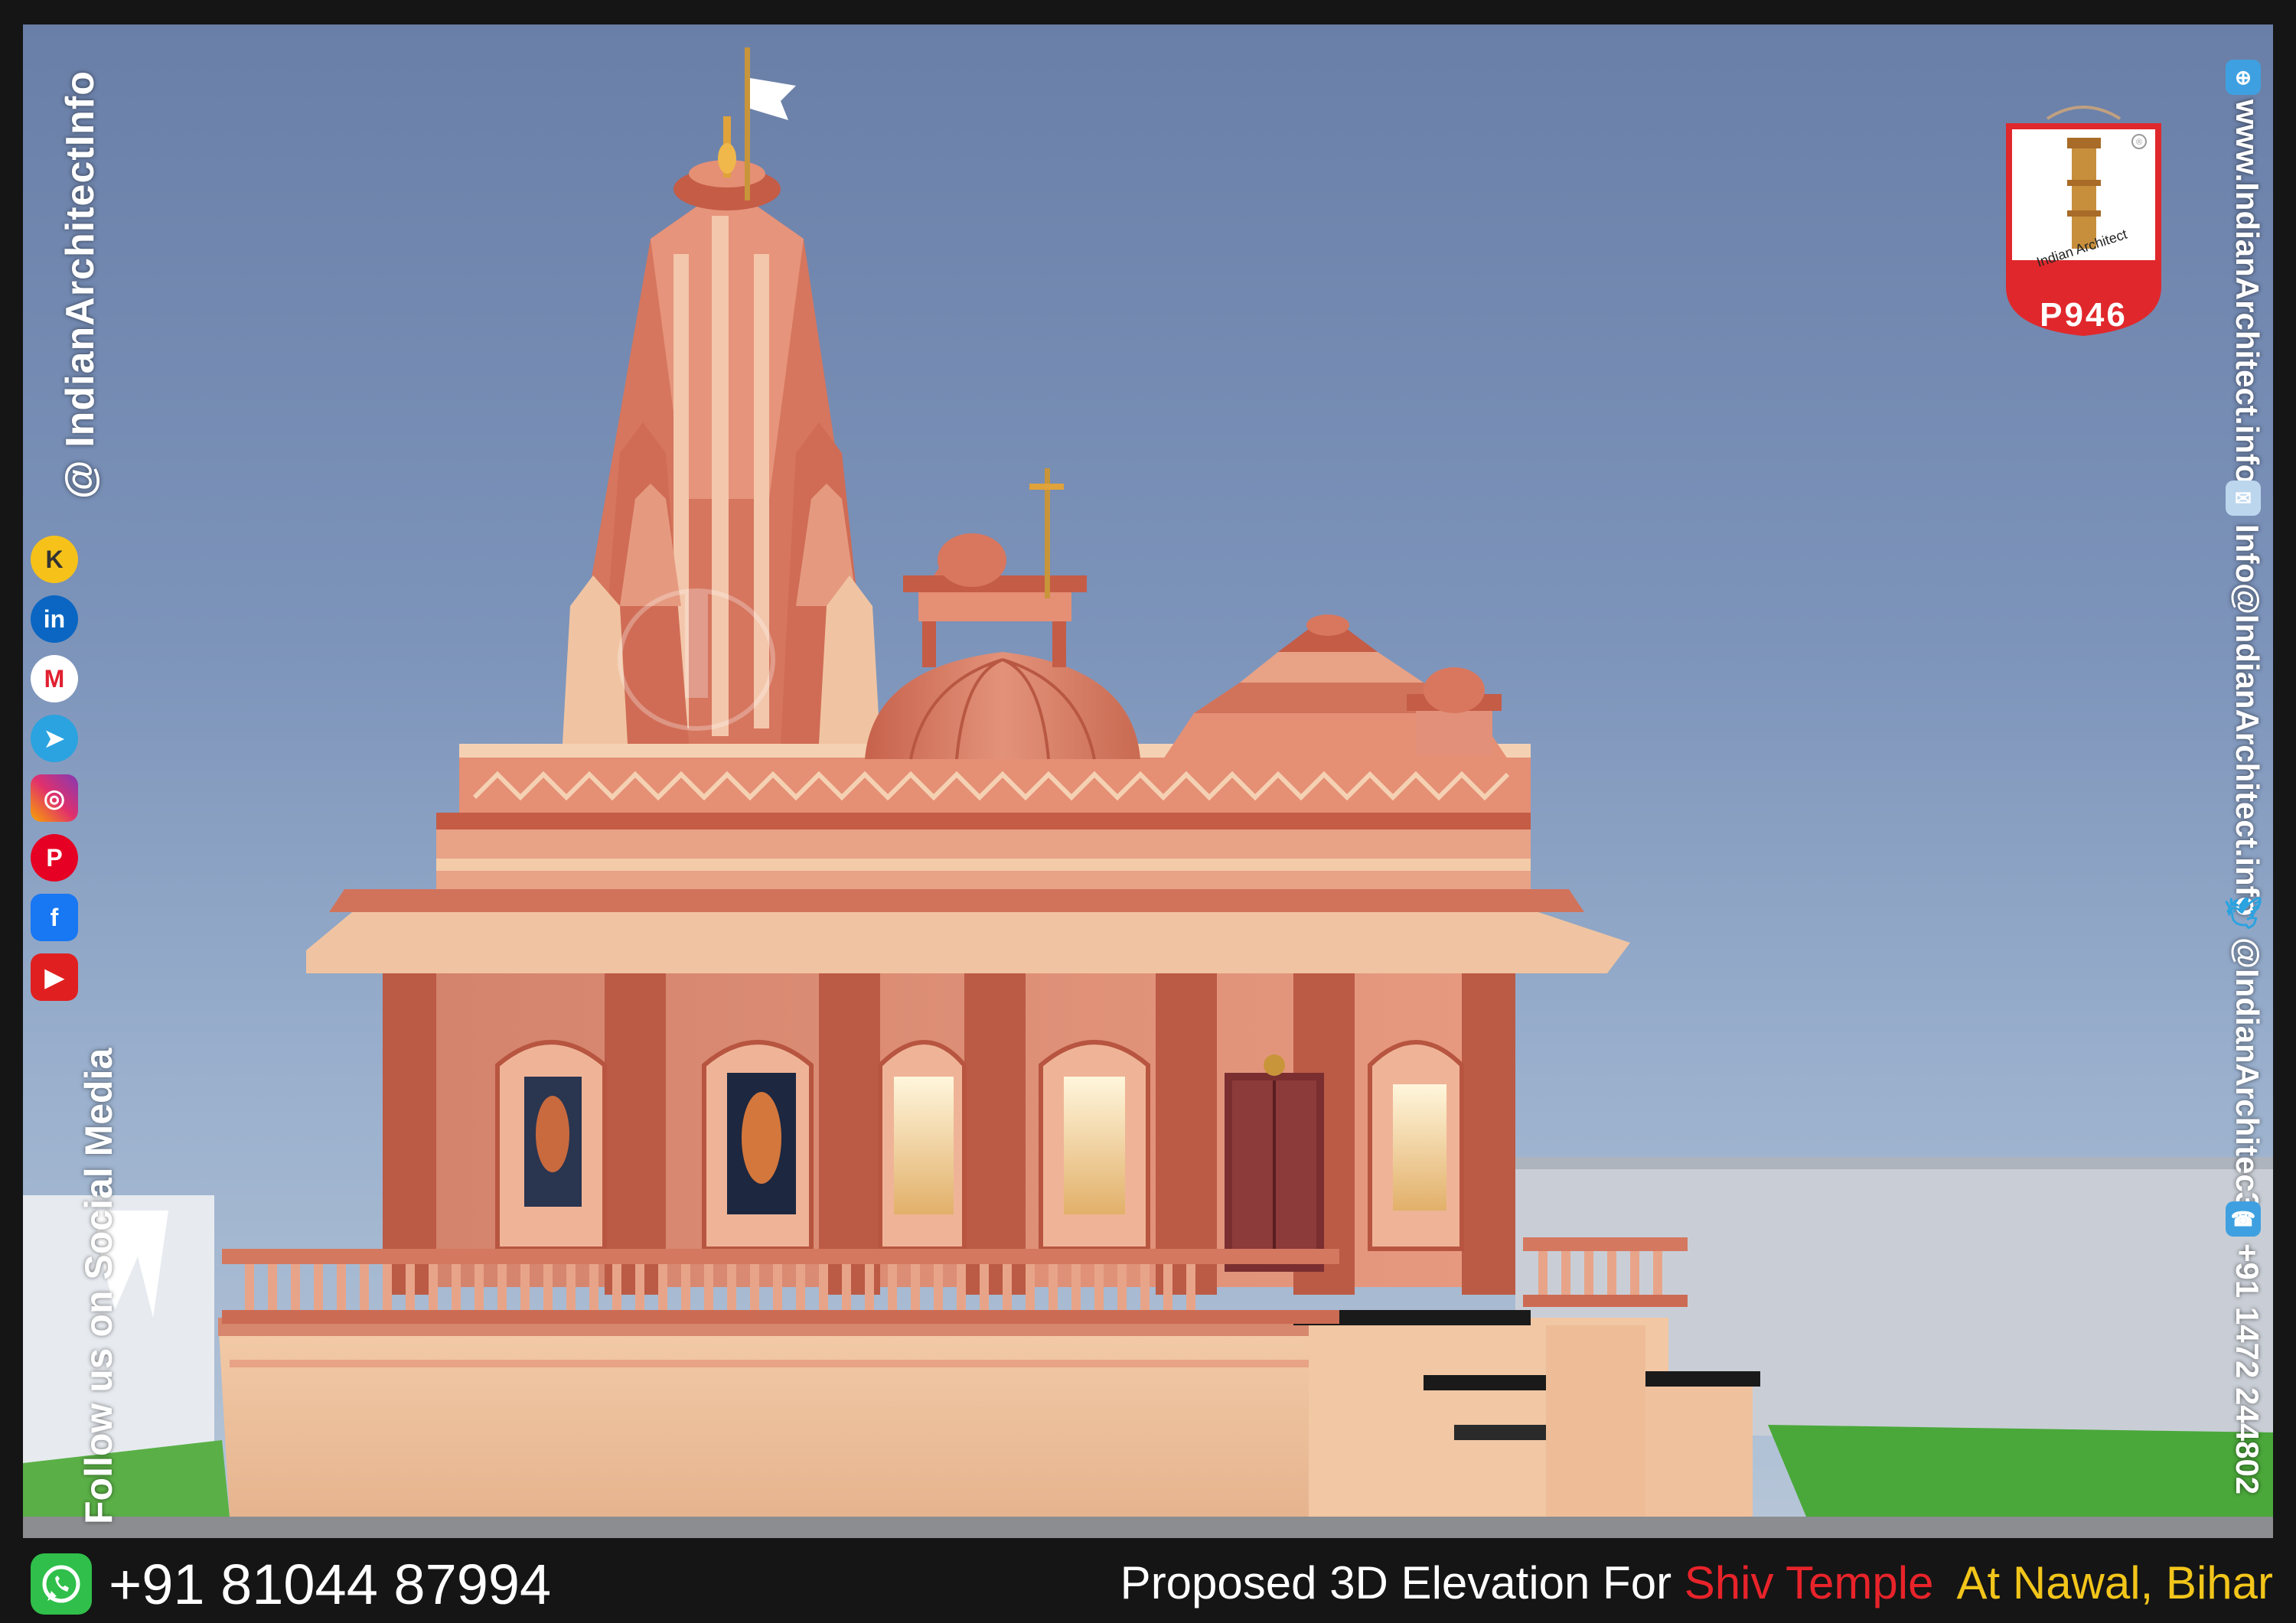 The height and width of the screenshot is (1623, 2296). Describe the element at coordinates (54, 619) in the screenshot. I see `linkedin-icon: in` at that location.